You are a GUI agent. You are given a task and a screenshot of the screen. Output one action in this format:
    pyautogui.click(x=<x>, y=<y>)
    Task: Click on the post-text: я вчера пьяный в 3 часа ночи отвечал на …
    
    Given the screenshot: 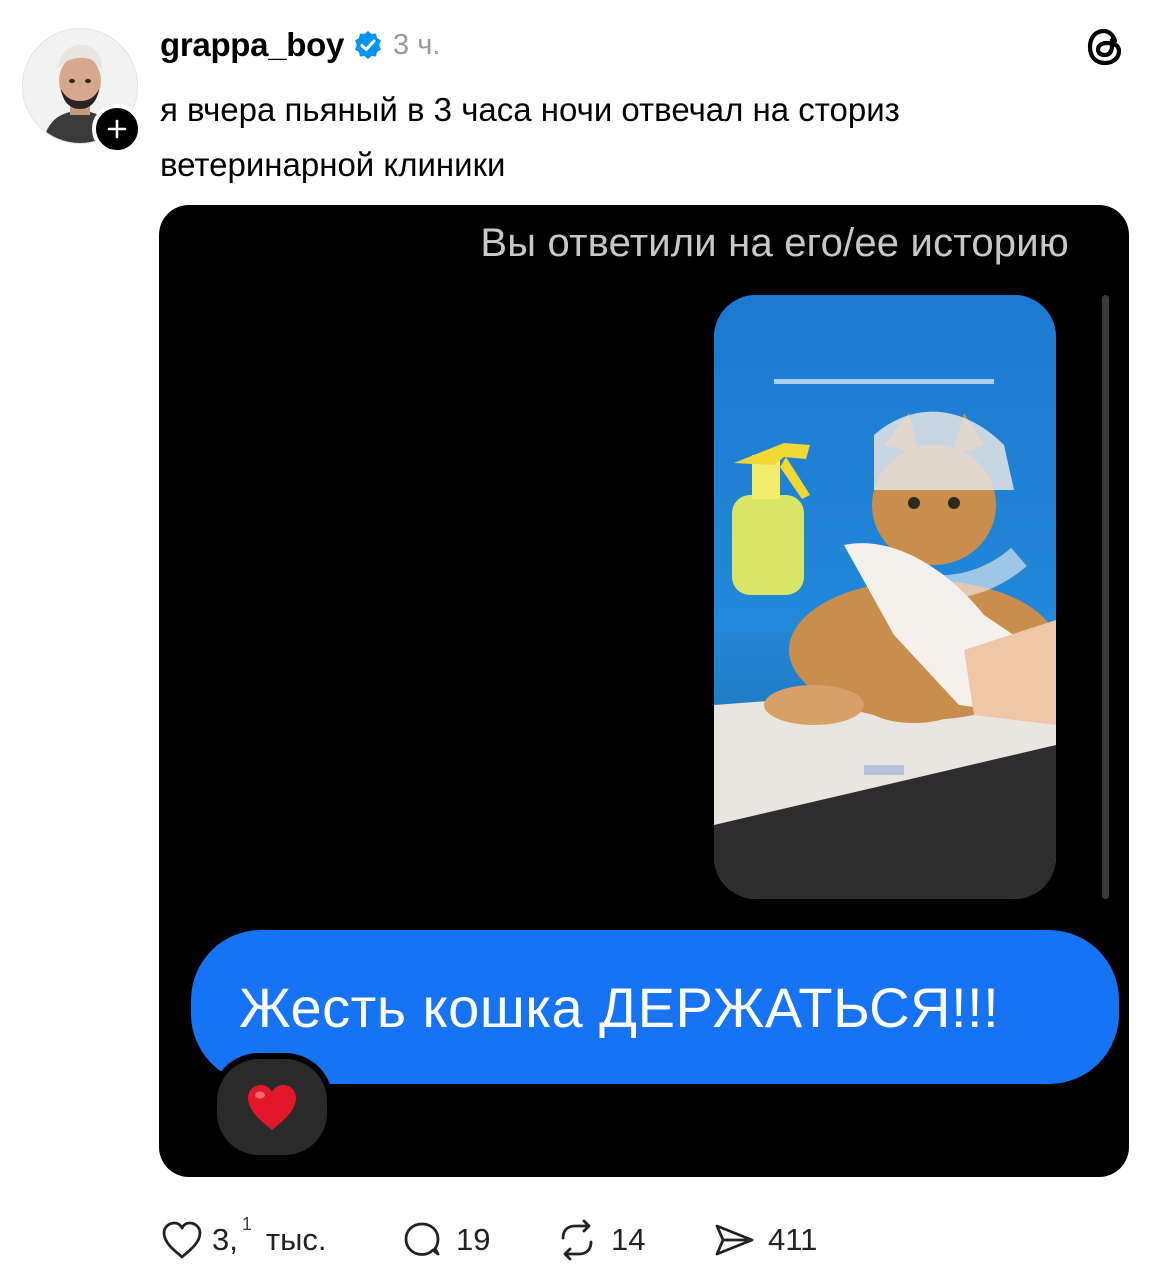 What is the action you would take?
    pyautogui.click(x=530, y=137)
    